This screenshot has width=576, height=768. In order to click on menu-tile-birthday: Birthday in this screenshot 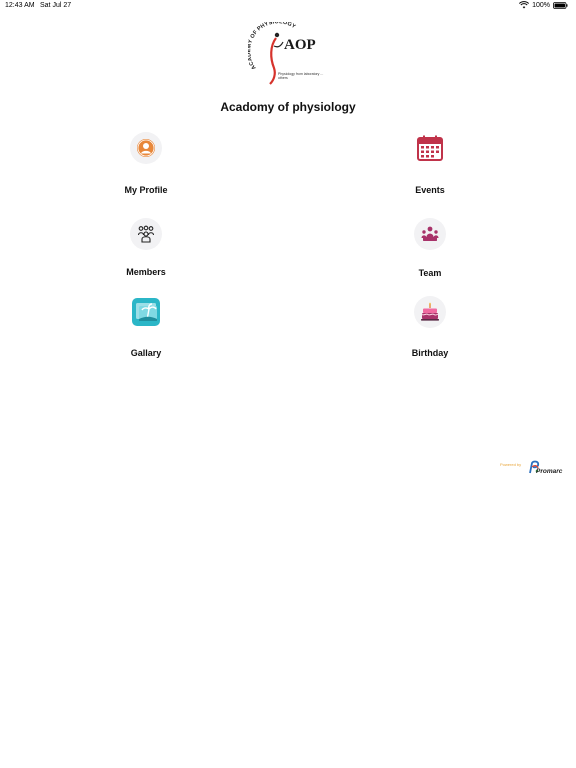, I will do `click(430, 336)`.